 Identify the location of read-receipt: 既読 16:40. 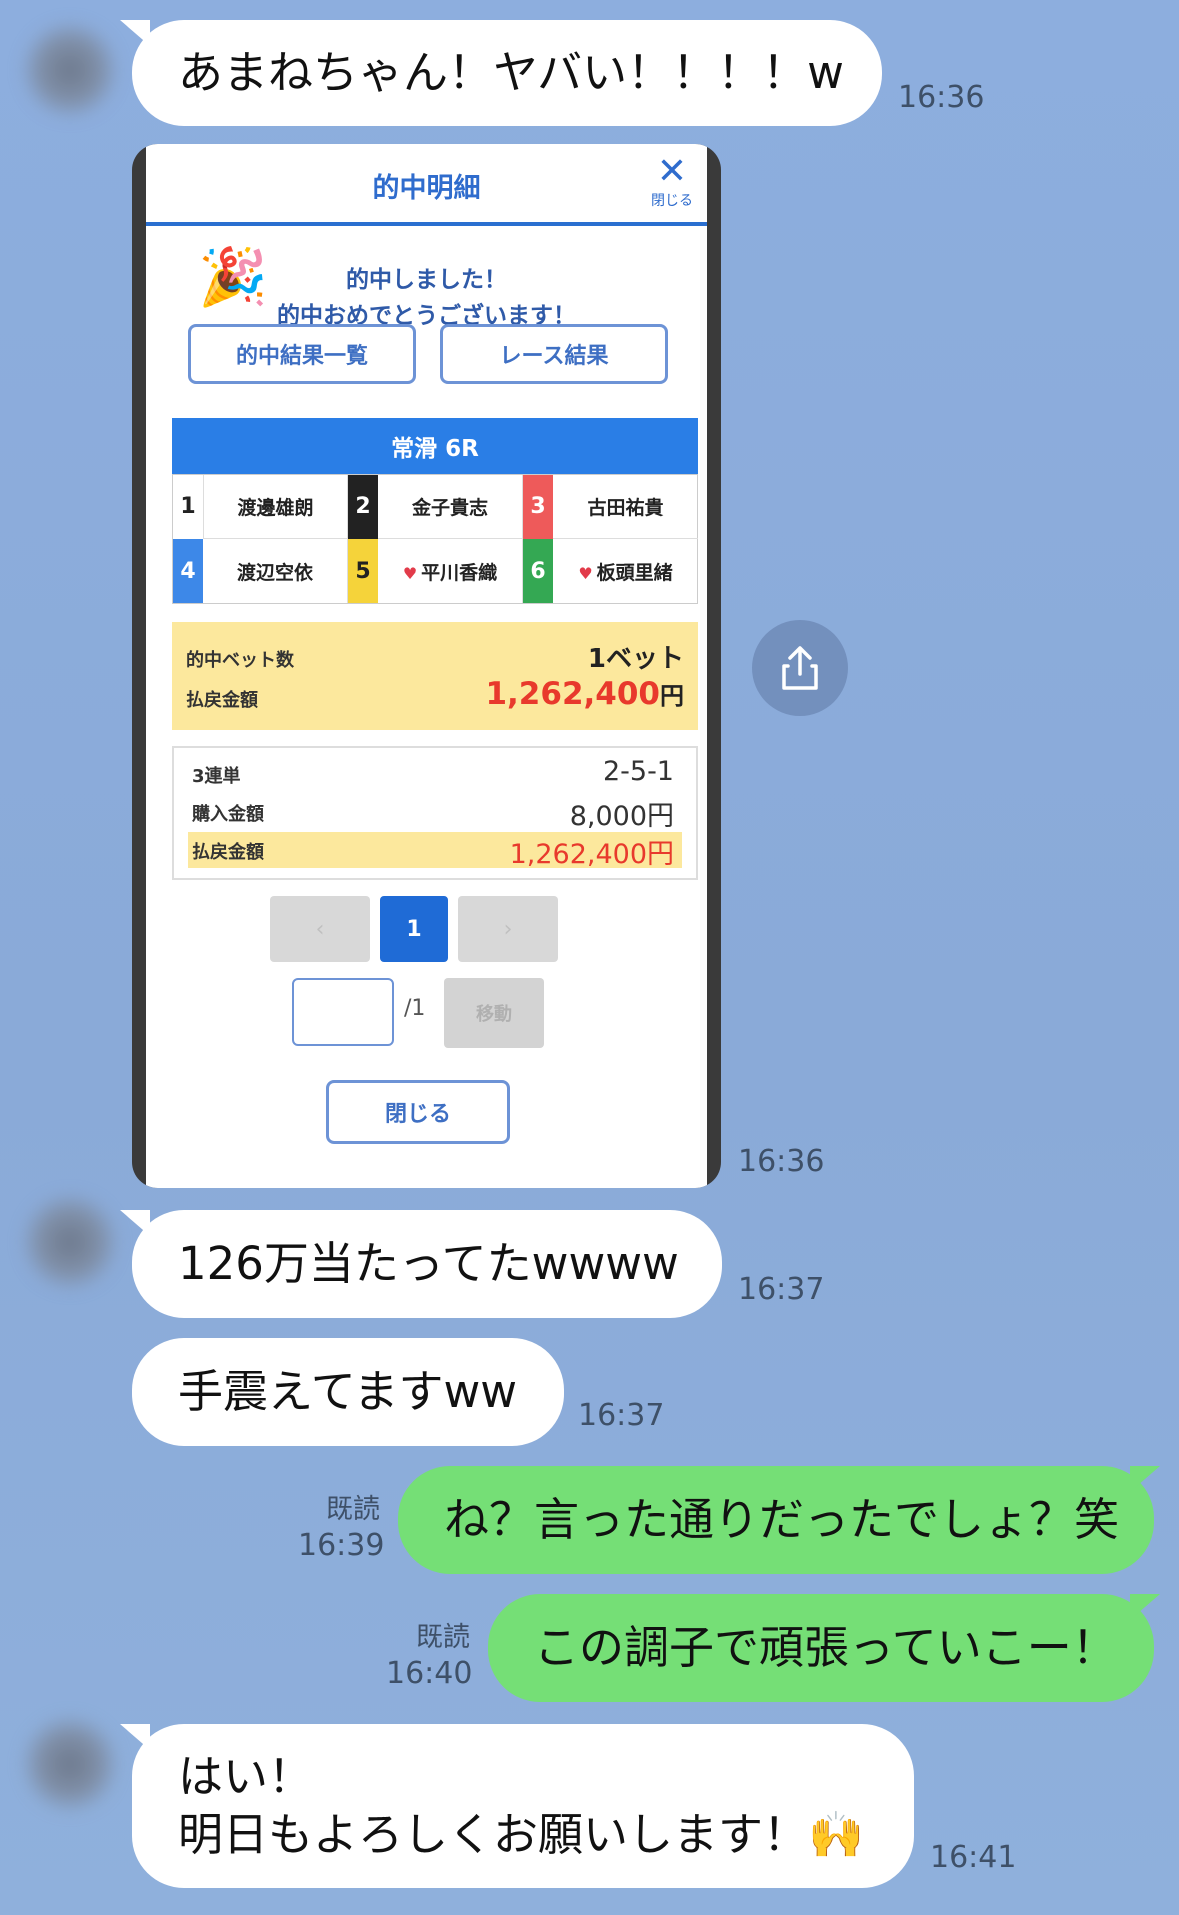
(429, 1656).